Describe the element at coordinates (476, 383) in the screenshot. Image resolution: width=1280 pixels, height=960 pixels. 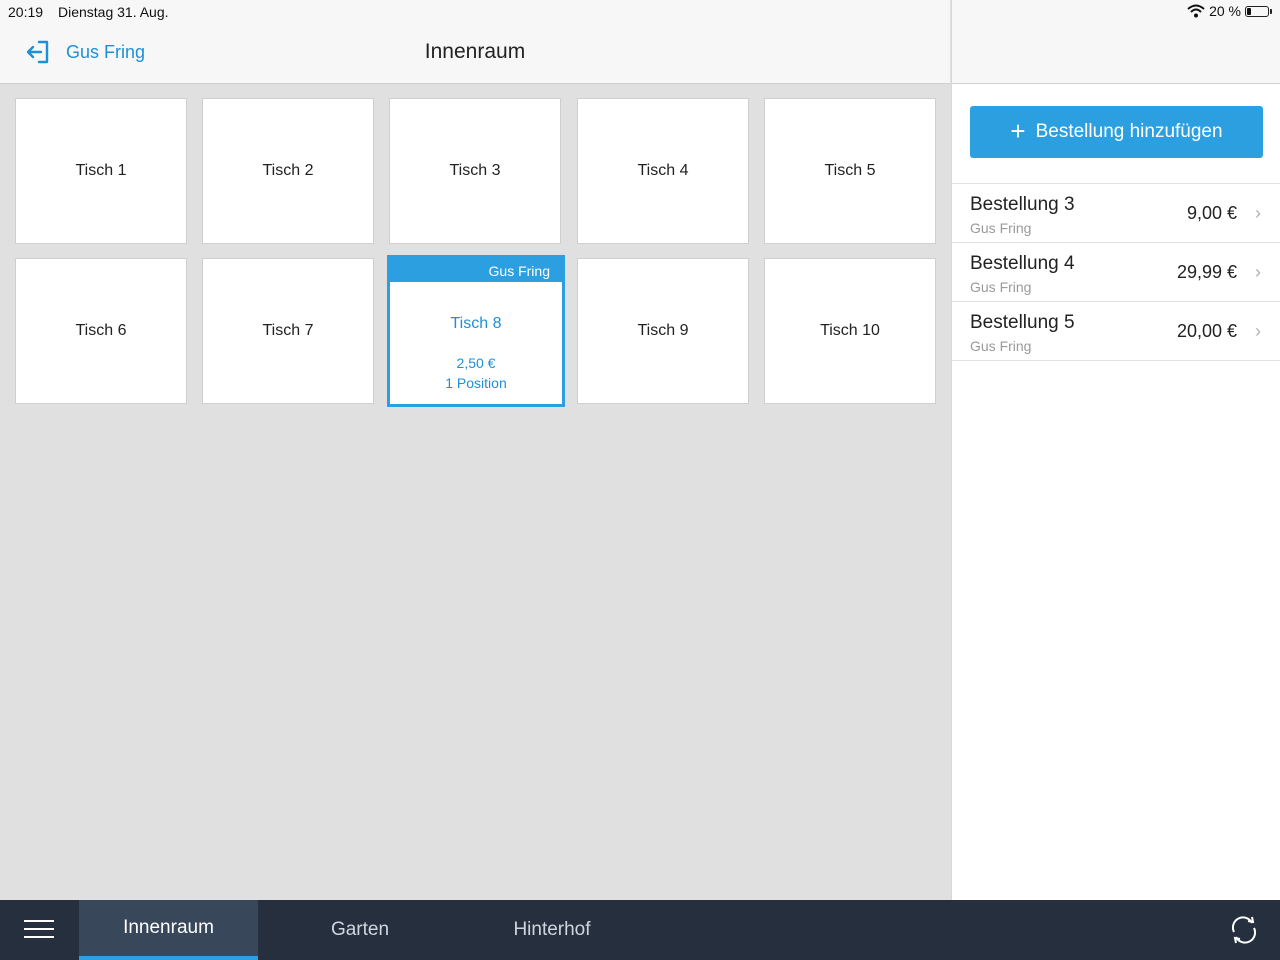
I see `table-positions: 1 Position` at that location.